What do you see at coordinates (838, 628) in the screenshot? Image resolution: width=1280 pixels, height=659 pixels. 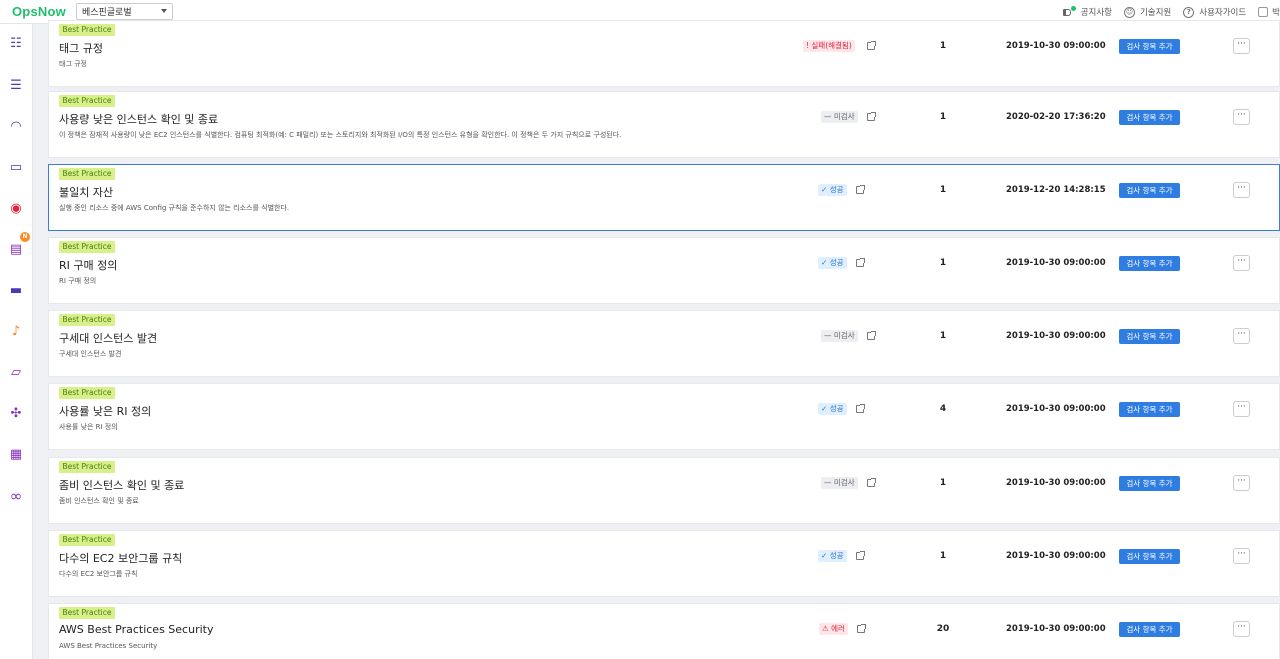 I see `status-label: 에러` at bounding box center [838, 628].